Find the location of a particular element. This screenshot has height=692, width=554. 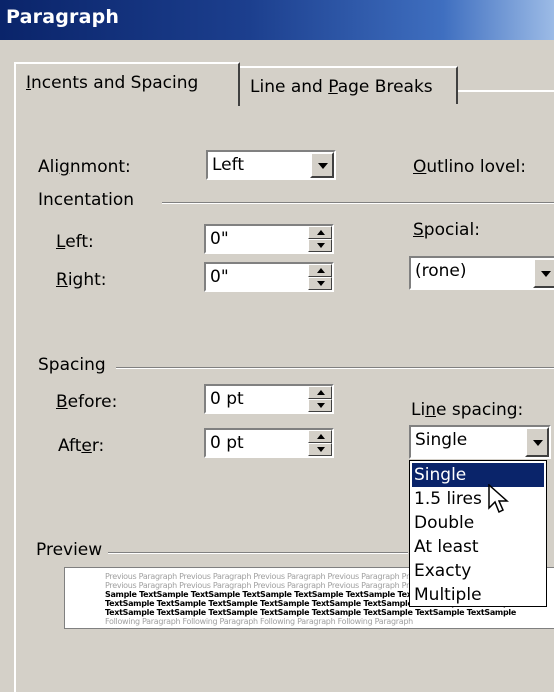

outline-level-label: Outlino lovel: is located at coordinates (469, 167).